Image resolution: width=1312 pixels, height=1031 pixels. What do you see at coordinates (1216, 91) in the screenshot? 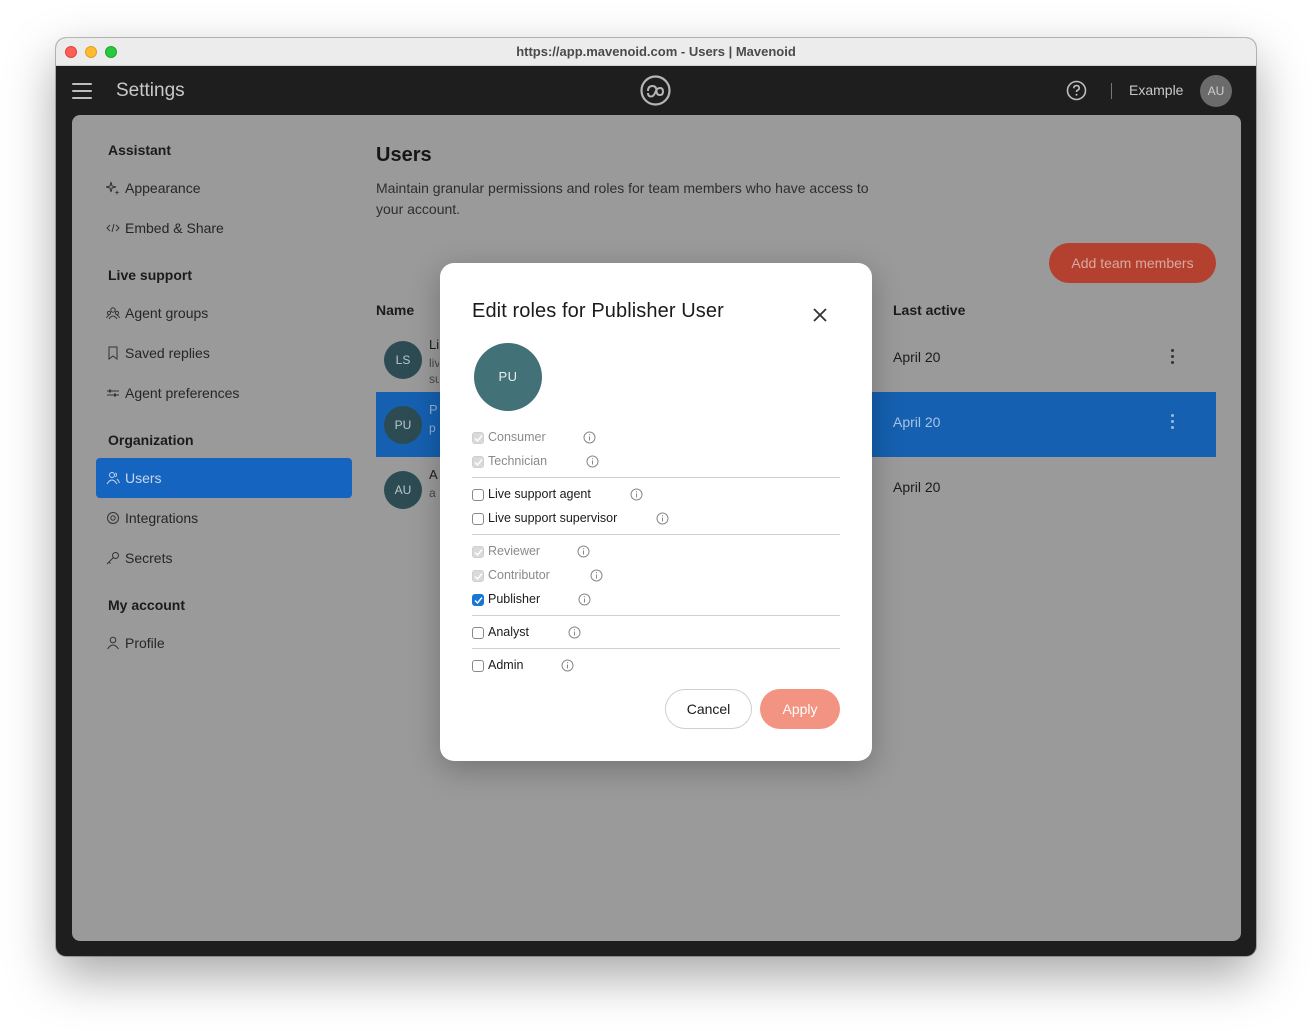
I see `user-avatar: AU` at bounding box center [1216, 91].